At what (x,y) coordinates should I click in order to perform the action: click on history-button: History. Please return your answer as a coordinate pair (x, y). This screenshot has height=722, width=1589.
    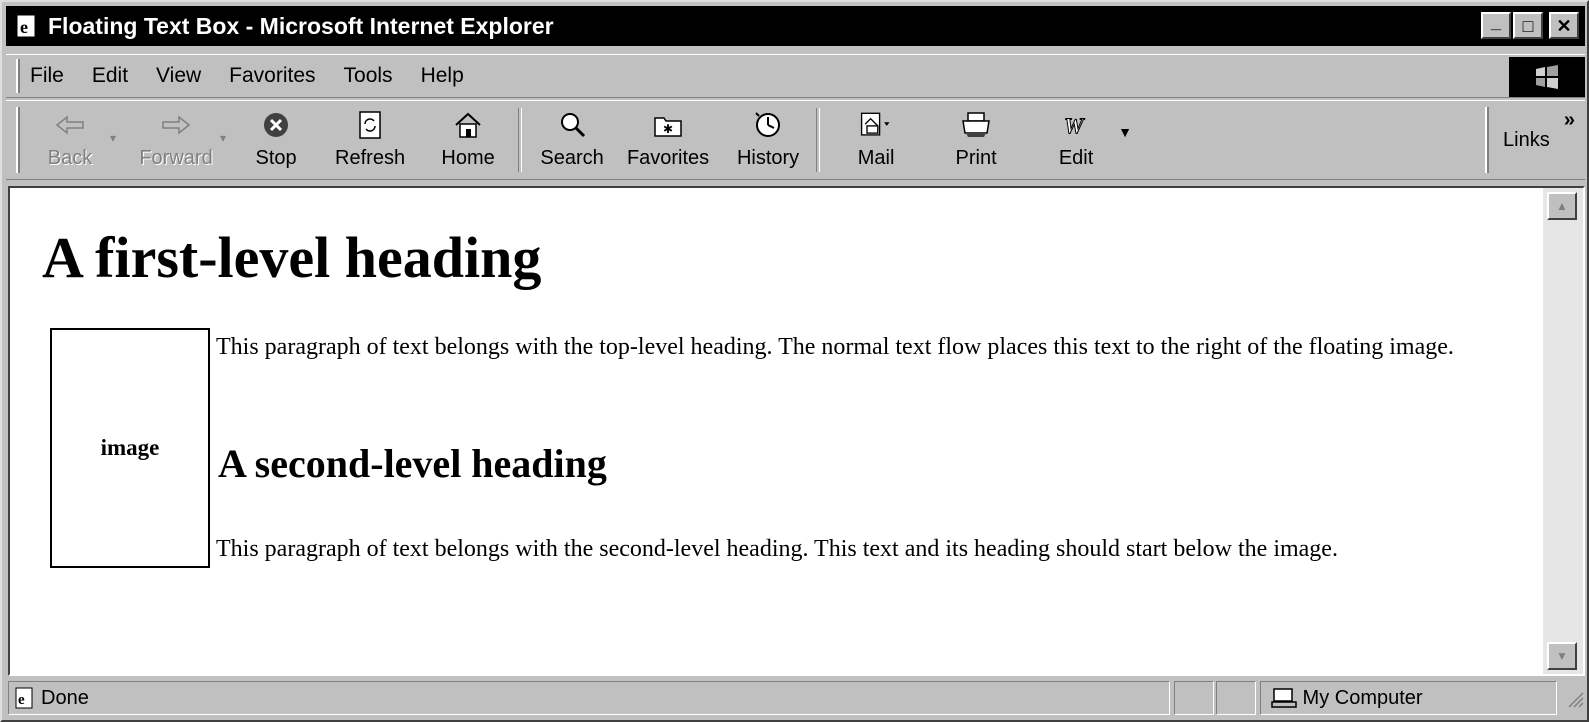
    Looking at the image, I should click on (768, 140).